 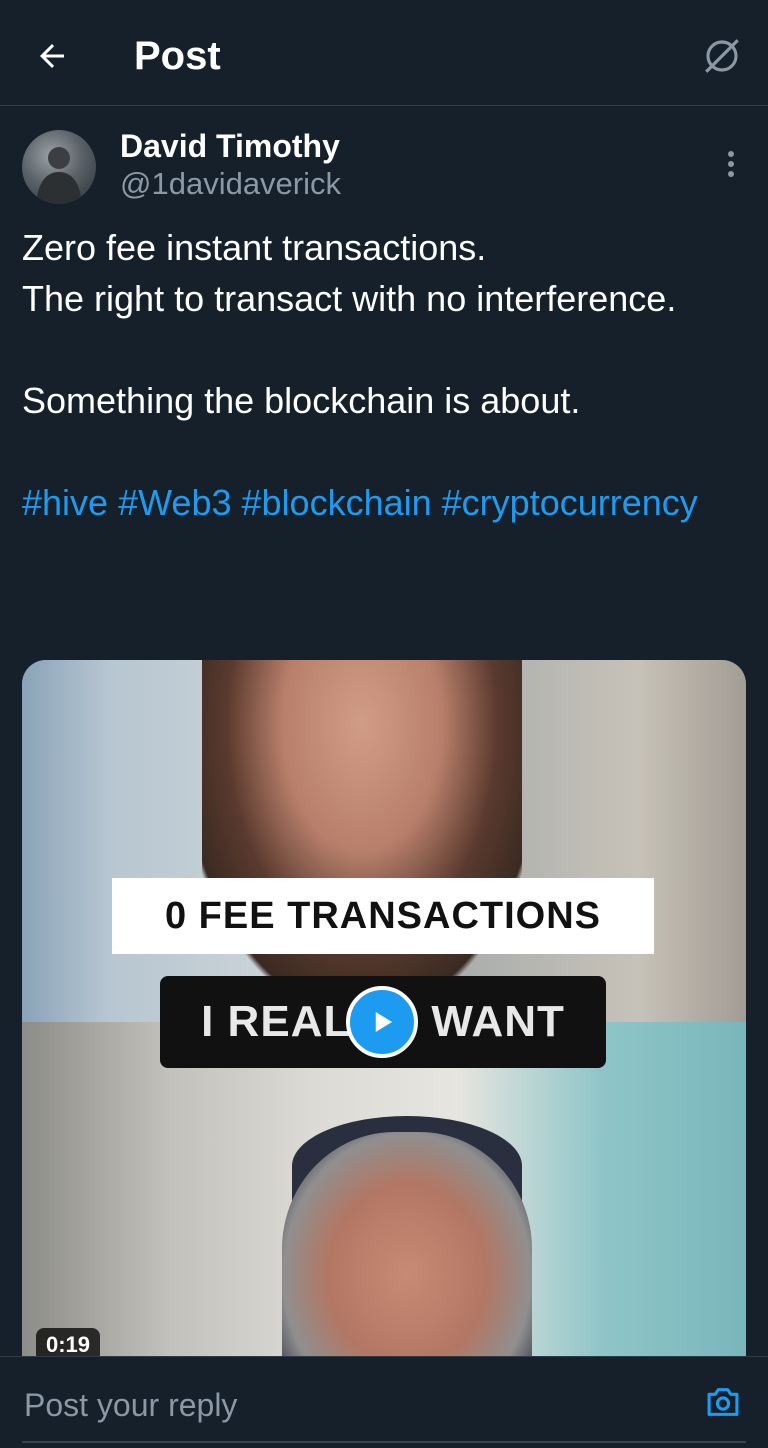 I want to click on play-button, so click(x=382, y=1022).